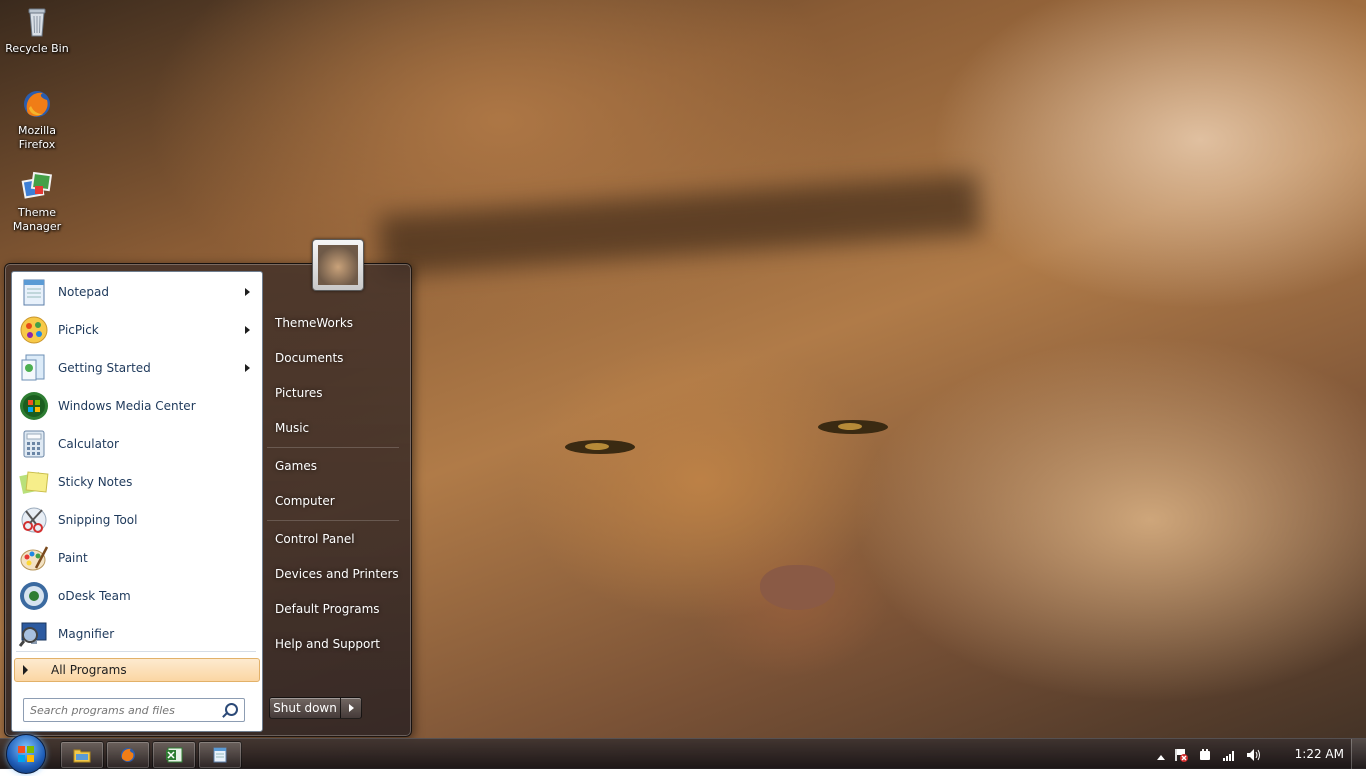 The image size is (1366, 776). Describe the element at coordinates (34, 444) in the screenshot. I see `calculator-icon` at that location.